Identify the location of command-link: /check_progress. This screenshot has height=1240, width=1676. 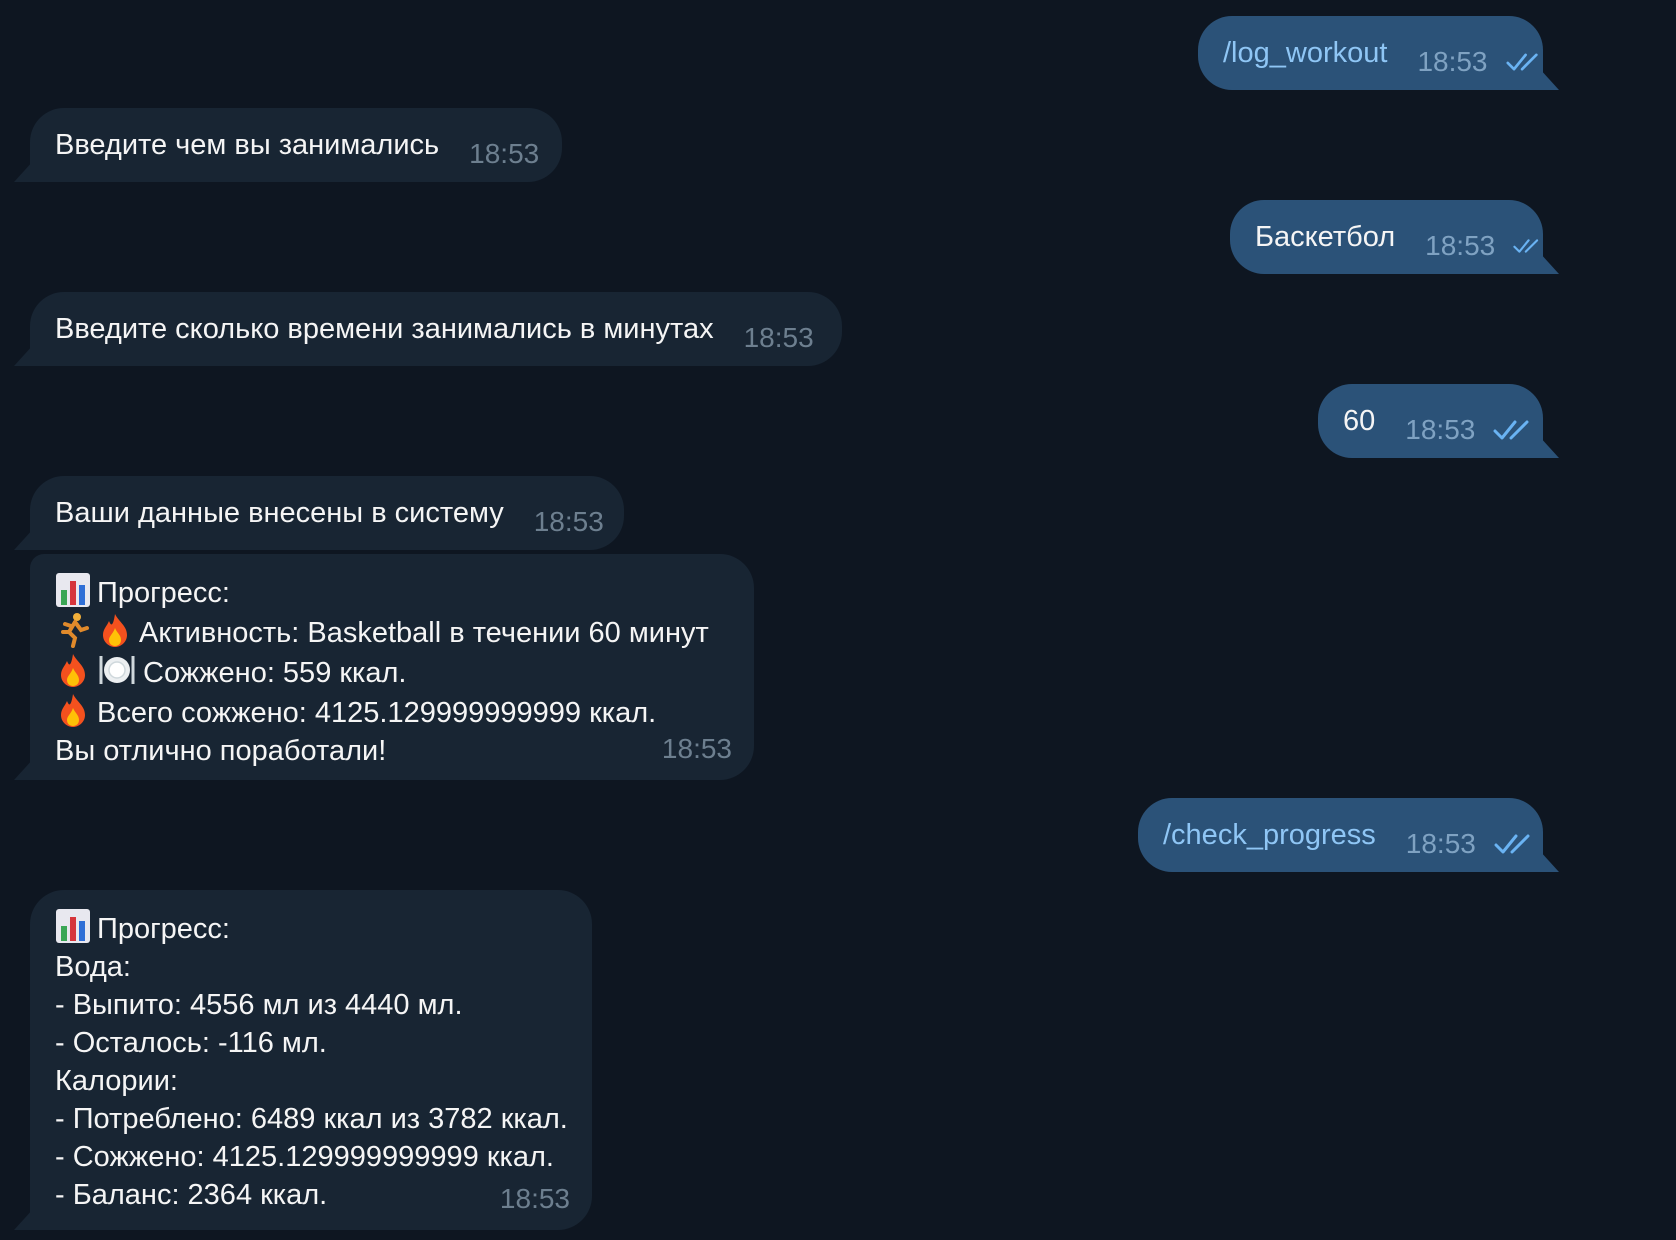
(1269, 835).